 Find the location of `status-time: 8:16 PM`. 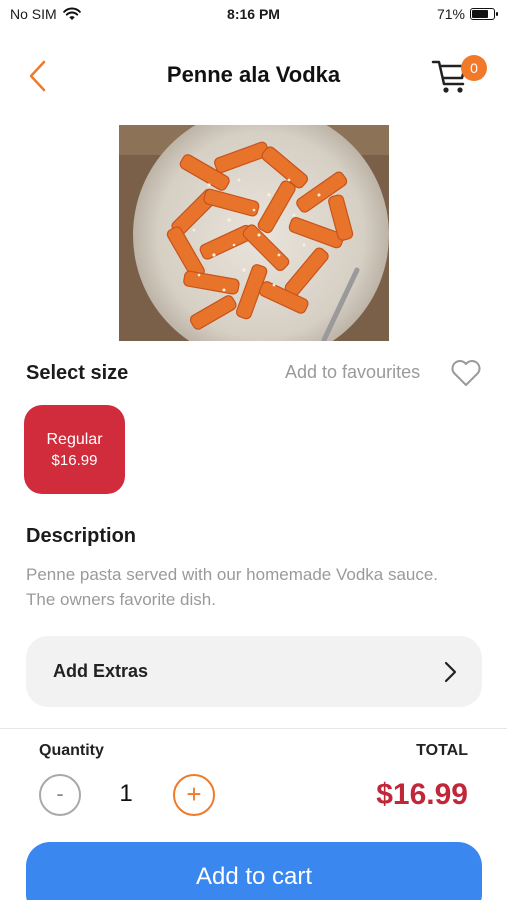

status-time: 8:16 PM is located at coordinates (253, 14).